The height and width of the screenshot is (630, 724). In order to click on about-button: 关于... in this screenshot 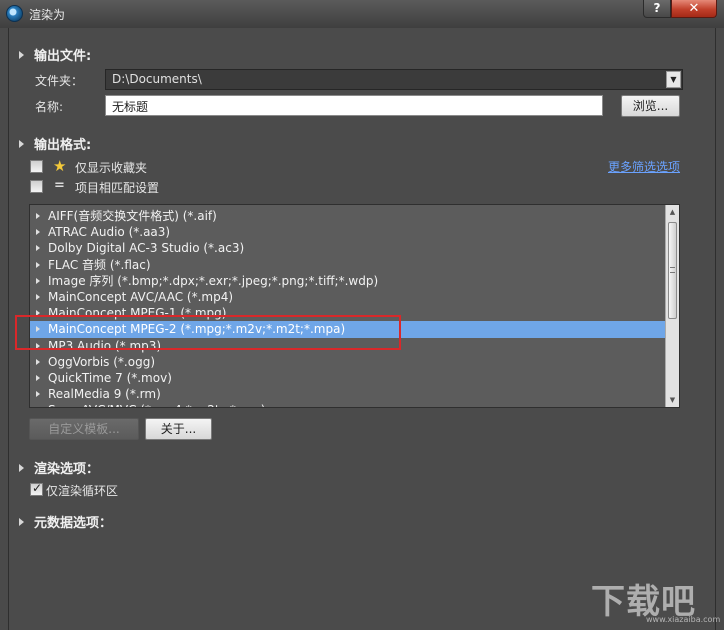, I will do `click(178, 429)`.